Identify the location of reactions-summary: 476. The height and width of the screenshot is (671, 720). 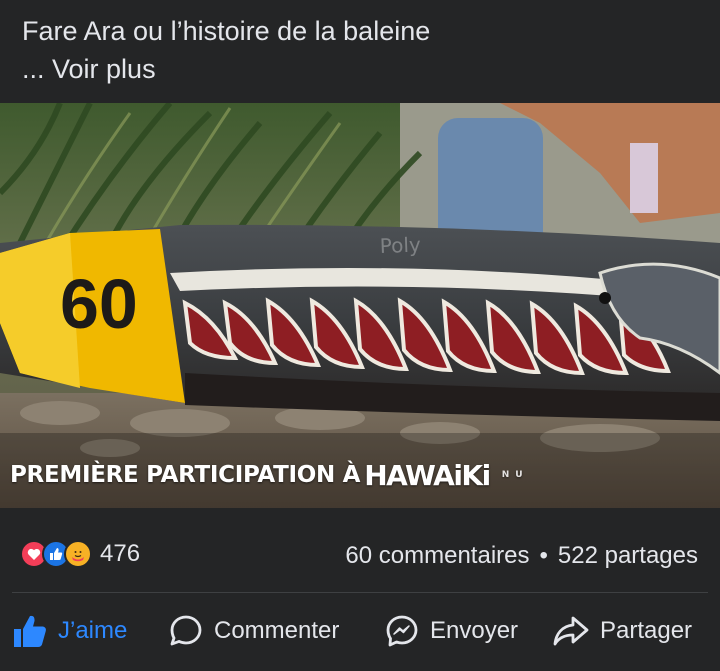
(80, 554).